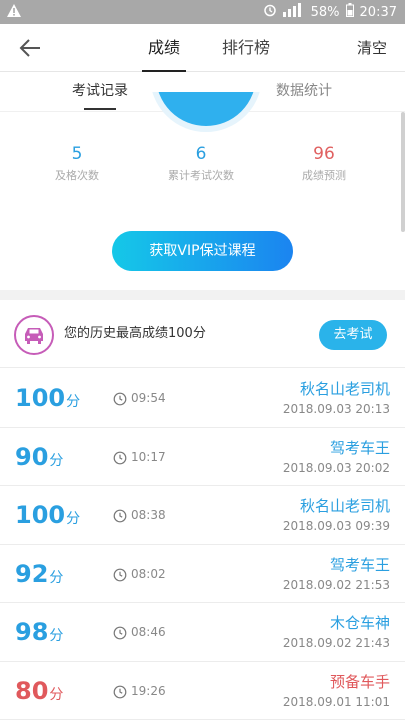  What do you see at coordinates (336, 467) in the screenshot?
I see `exam-date: 2018.09.03 20:02` at bounding box center [336, 467].